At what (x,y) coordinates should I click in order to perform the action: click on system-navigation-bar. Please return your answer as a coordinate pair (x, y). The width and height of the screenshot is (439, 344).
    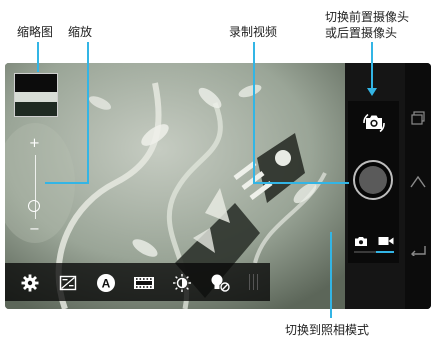
    Looking at the image, I should click on (418, 186).